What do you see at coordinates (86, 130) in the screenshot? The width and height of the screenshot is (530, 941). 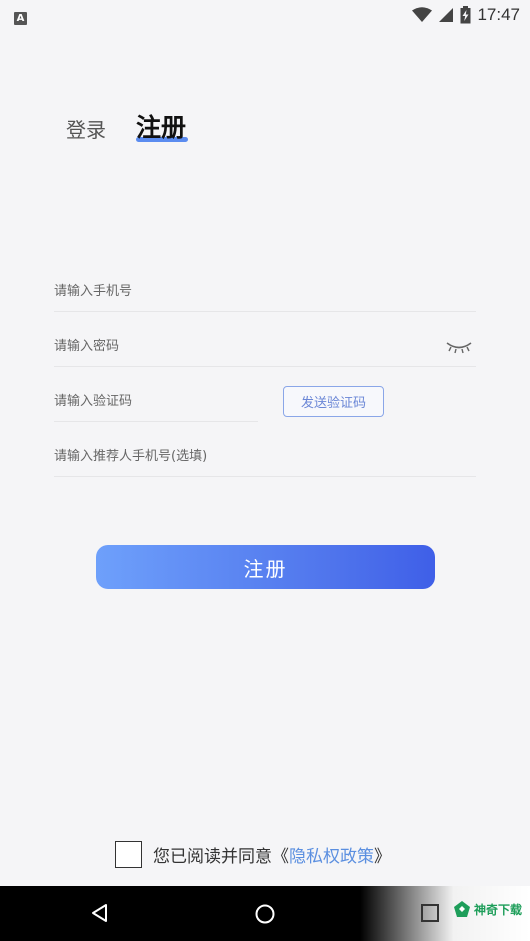 I see `tab-login: 登录` at bounding box center [86, 130].